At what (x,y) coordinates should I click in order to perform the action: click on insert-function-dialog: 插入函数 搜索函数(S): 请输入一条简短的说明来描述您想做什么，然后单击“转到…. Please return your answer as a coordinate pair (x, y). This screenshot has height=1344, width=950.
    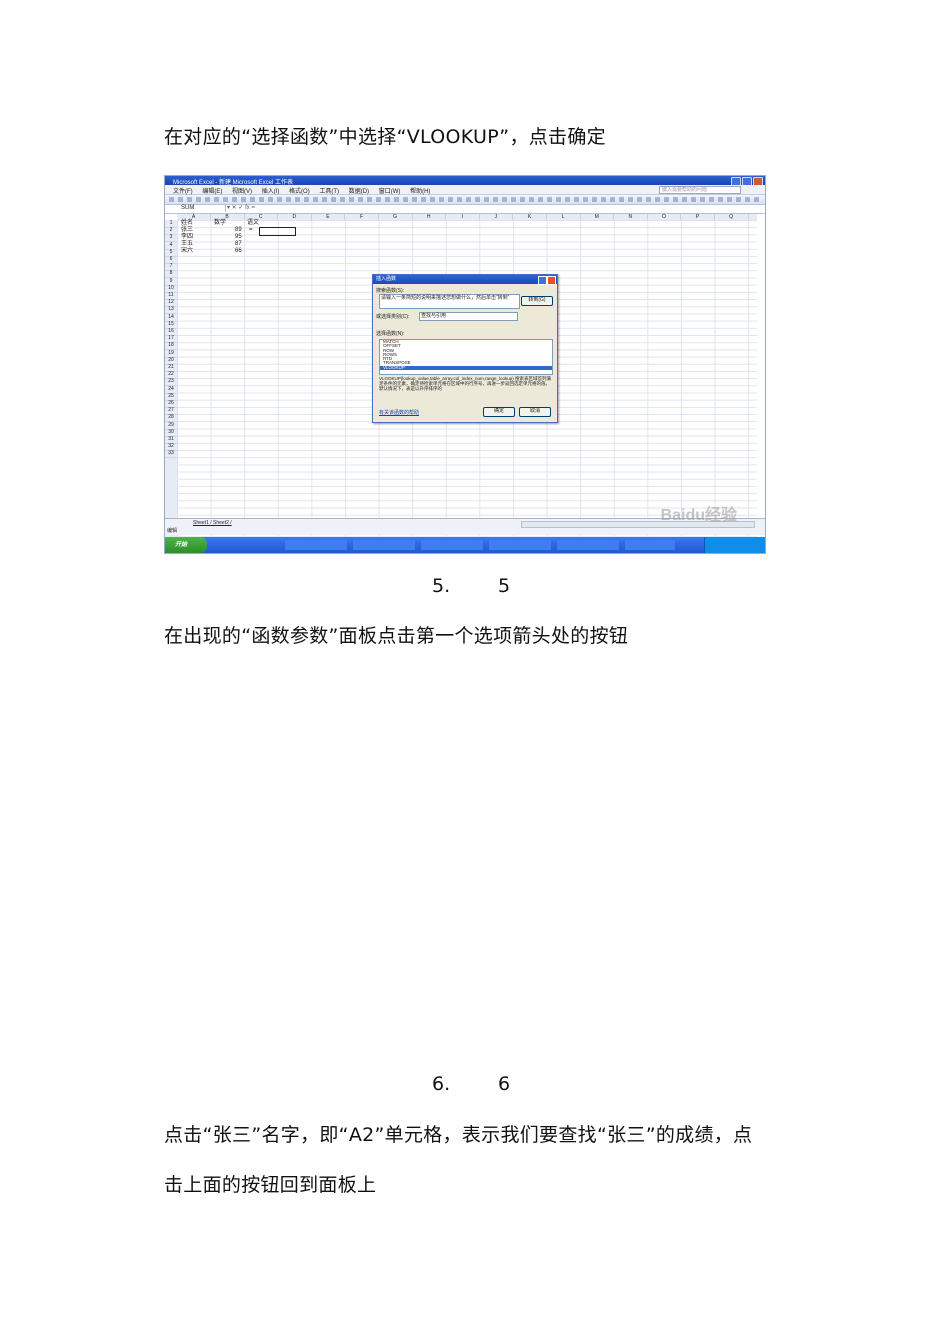
    Looking at the image, I should click on (465, 348).